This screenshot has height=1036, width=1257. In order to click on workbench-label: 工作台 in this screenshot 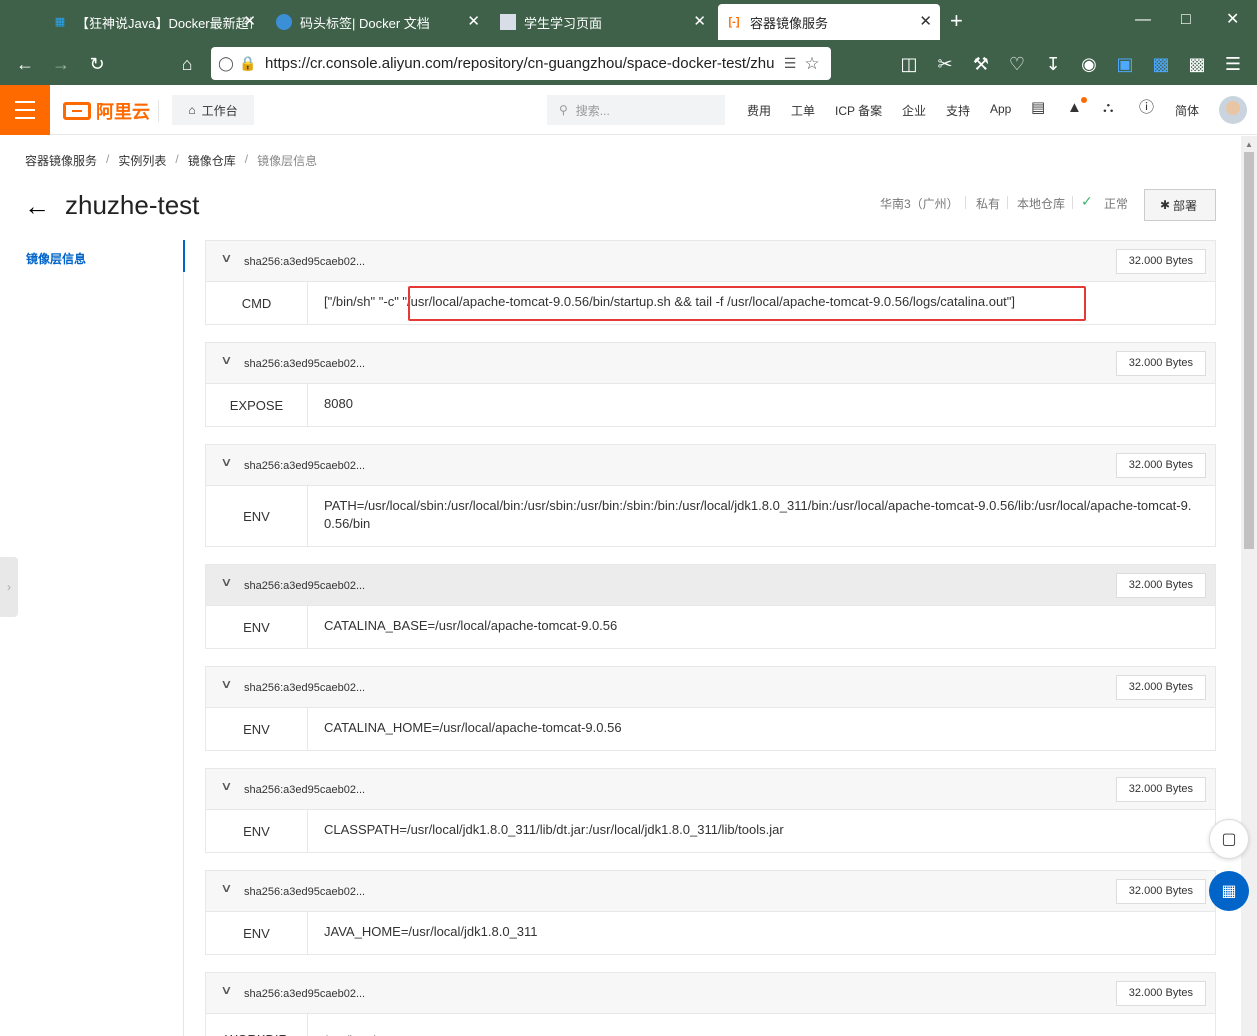, I will do `click(219, 110)`.